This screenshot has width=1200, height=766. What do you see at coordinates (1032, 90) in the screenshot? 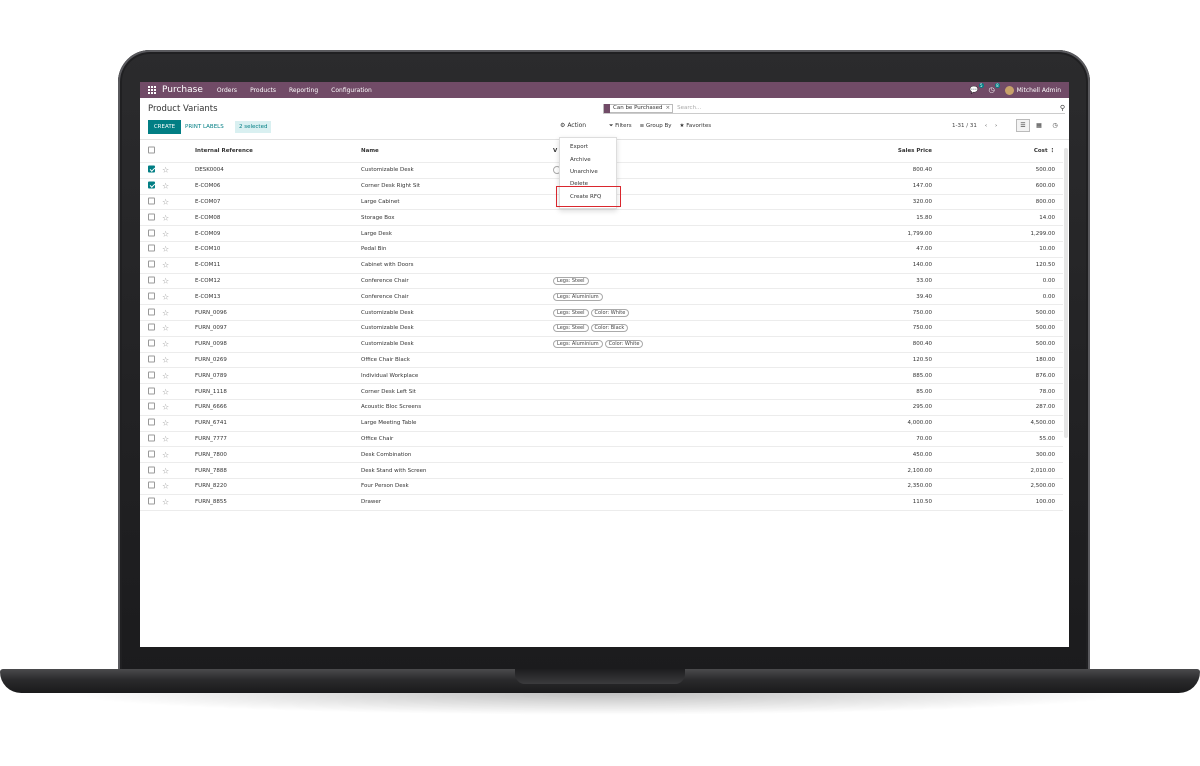
I see `user-menu: Mitchell Admin` at bounding box center [1032, 90].